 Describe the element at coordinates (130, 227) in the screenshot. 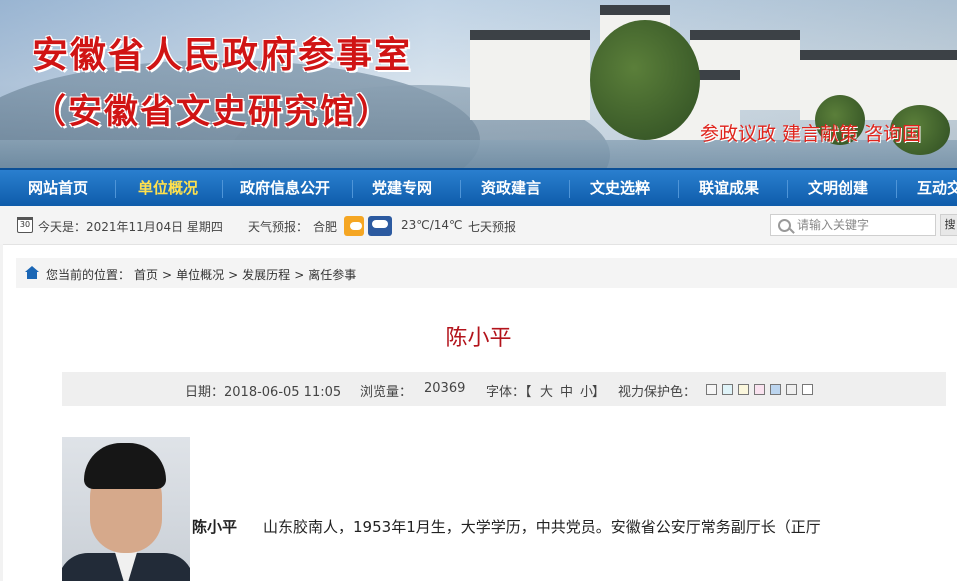

I see `today-date: 今天是：2021年11月04日 星期四` at that location.